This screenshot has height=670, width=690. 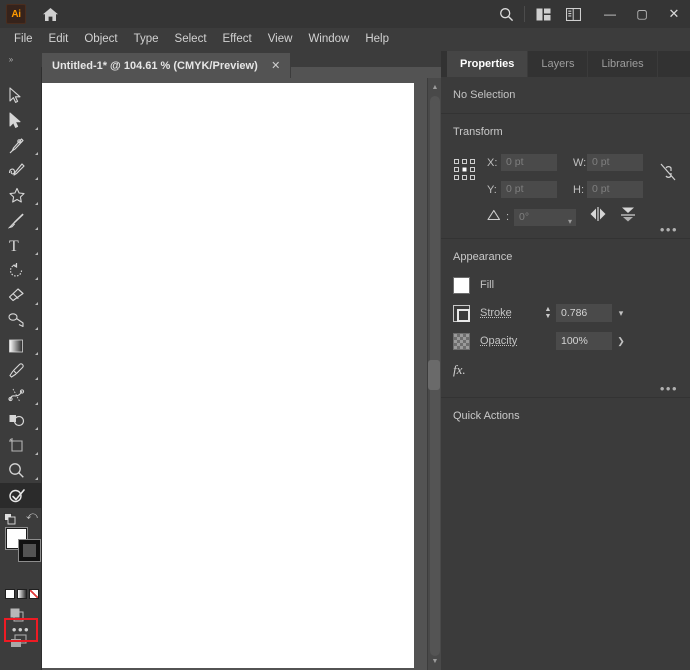 I want to click on edit-toolbar-dots-icon: •••, so click(x=21, y=629).